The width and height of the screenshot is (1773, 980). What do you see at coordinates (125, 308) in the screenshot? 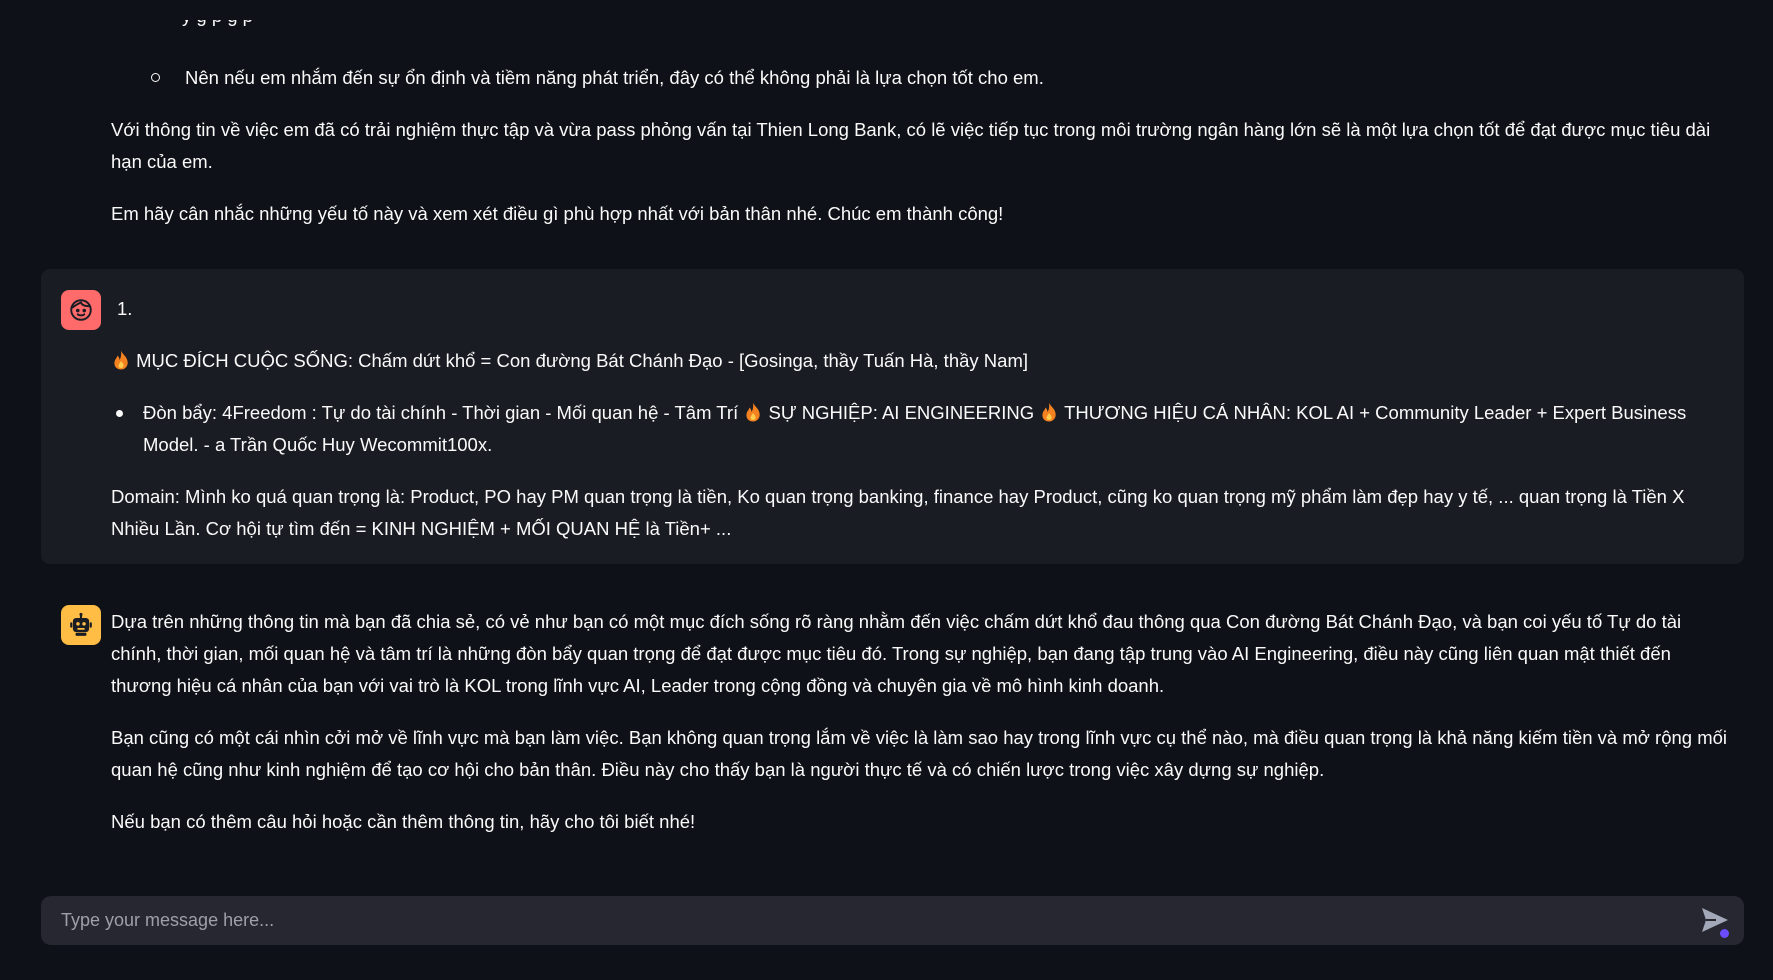
I see `list-number: 1.` at bounding box center [125, 308].